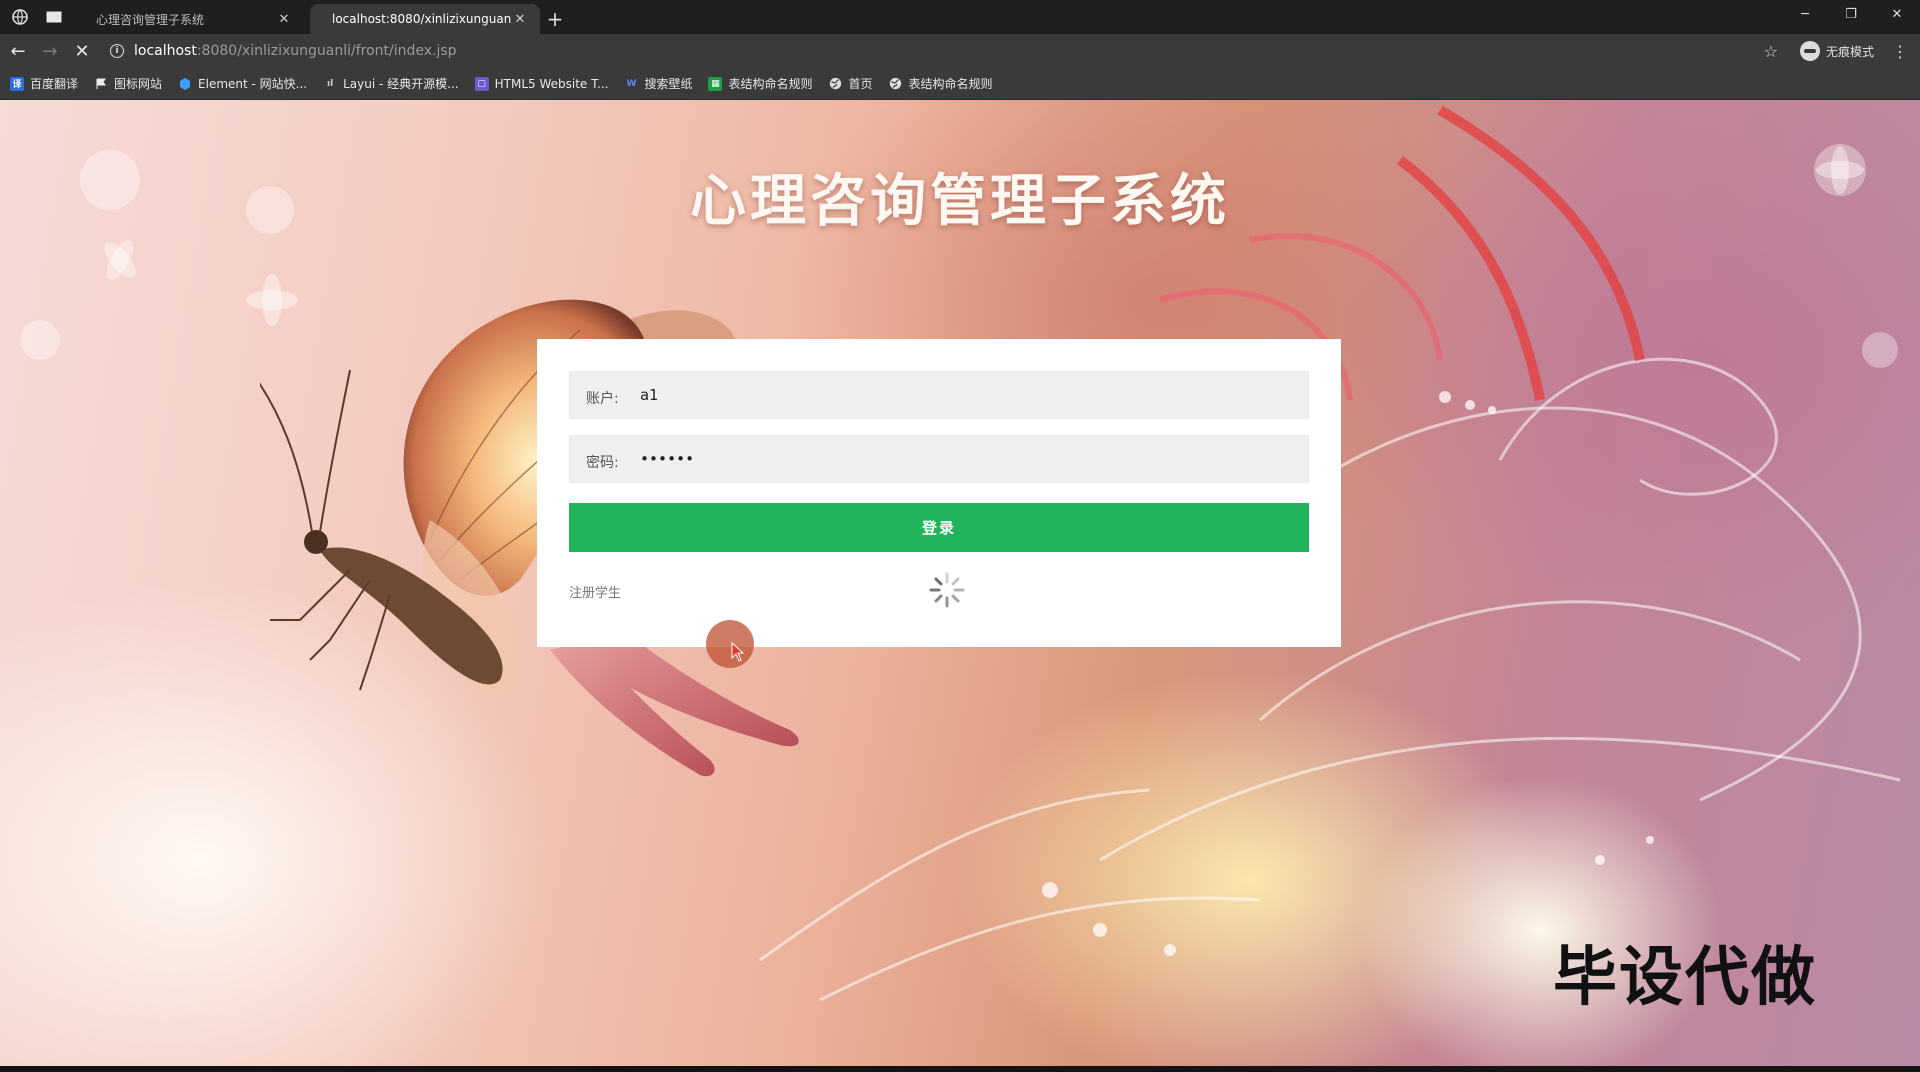 The image size is (1920, 1072). What do you see at coordinates (481, 83) in the screenshot?
I see `html5-template-icon: ▢` at bounding box center [481, 83].